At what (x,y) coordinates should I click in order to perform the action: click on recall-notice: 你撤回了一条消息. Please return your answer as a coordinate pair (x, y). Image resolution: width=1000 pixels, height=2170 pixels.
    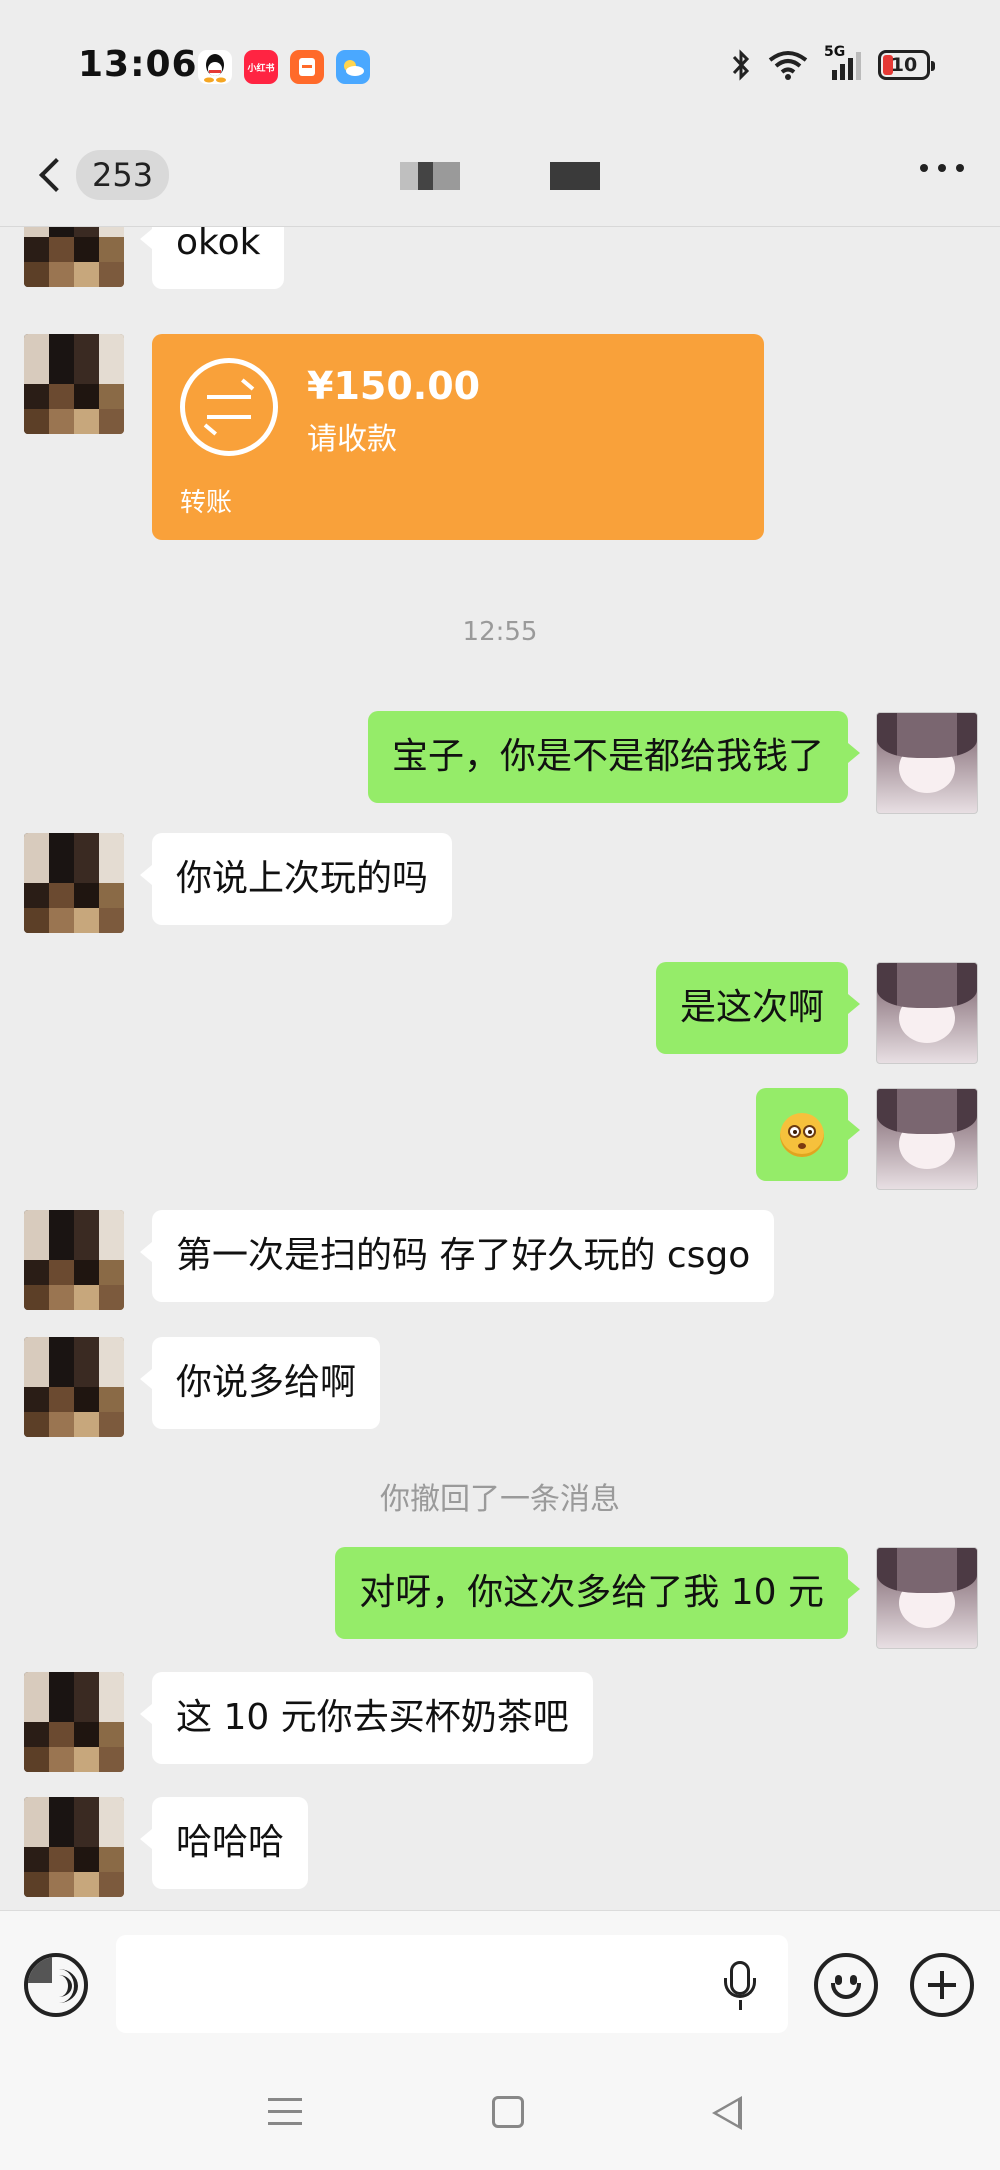
    Looking at the image, I should click on (500, 1499).